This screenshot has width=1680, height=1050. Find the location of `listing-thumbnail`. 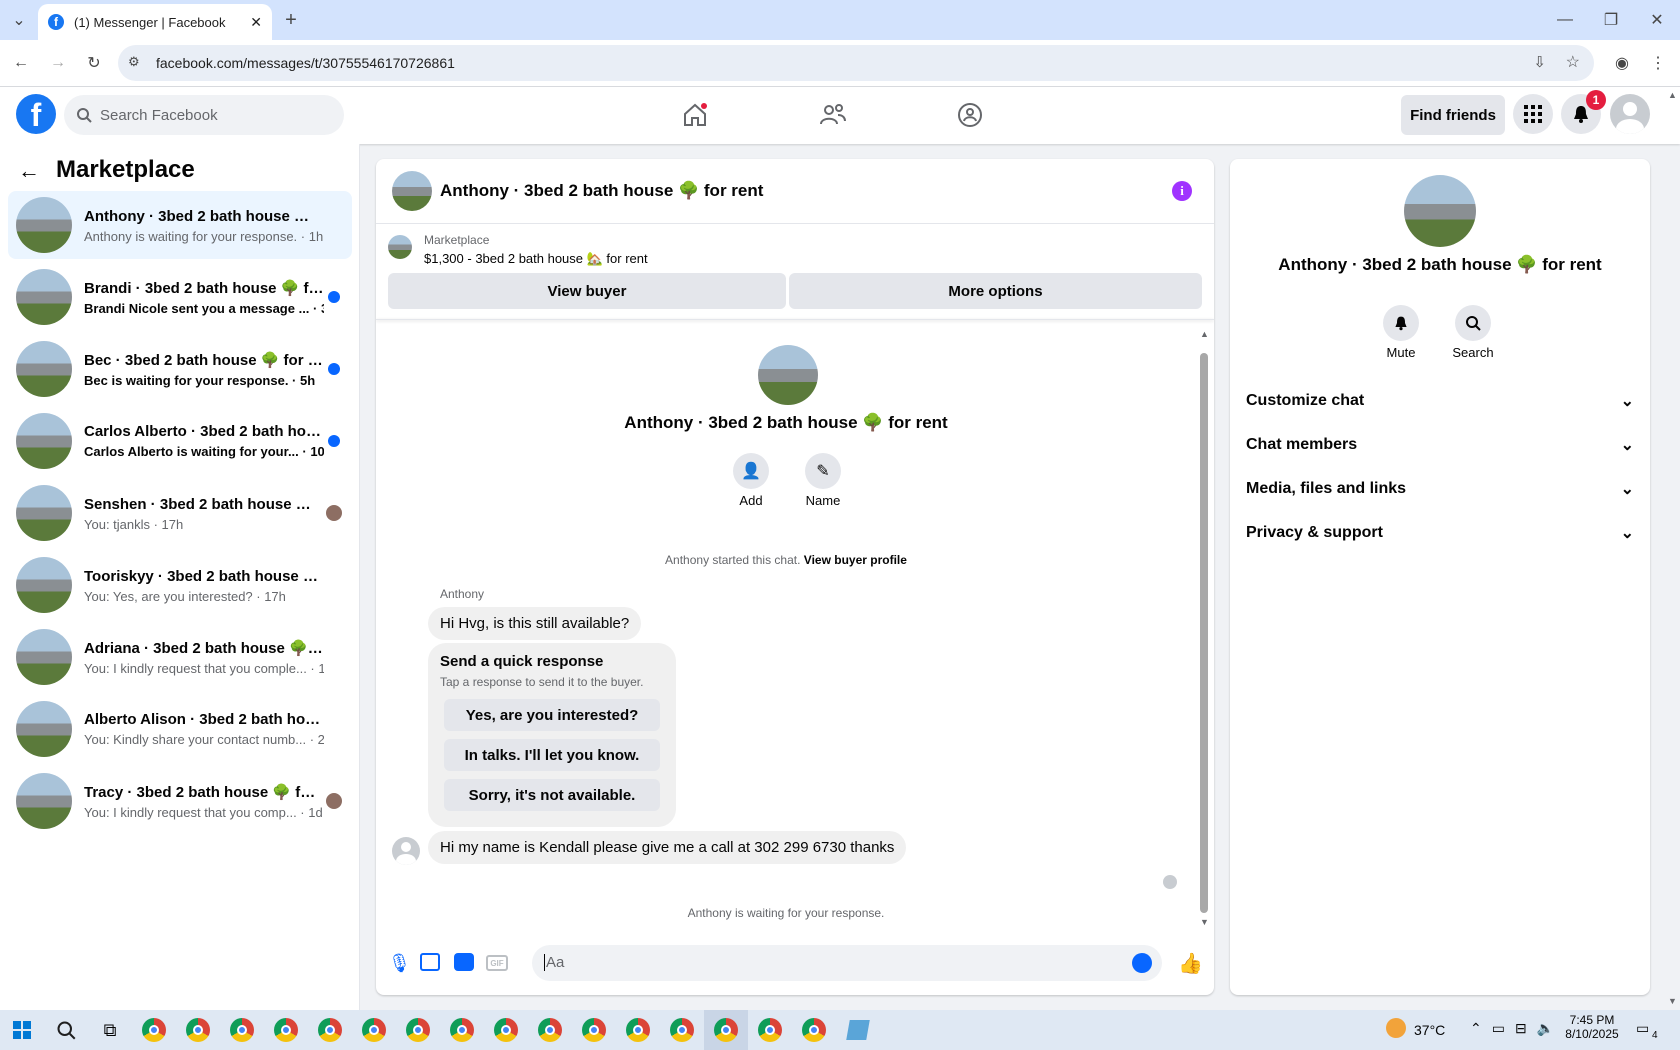

listing-thumbnail is located at coordinates (400, 247).